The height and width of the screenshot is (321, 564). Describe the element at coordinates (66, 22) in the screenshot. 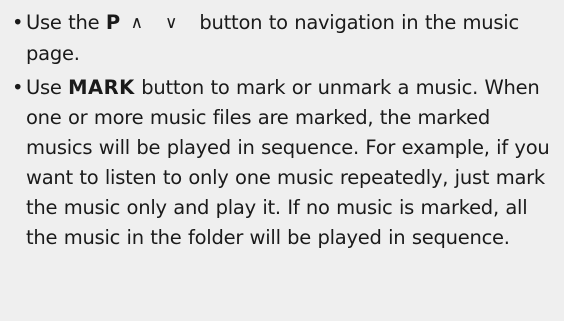

I see `instruction-text-prefix: Use the` at that location.